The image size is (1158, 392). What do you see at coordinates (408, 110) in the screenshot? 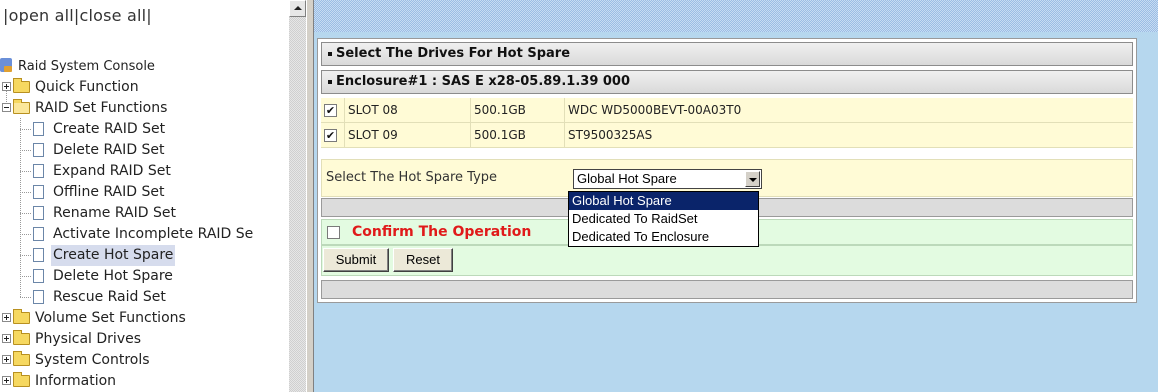
I see `drive-slot: SLOT 08` at bounding box center [408, 110].